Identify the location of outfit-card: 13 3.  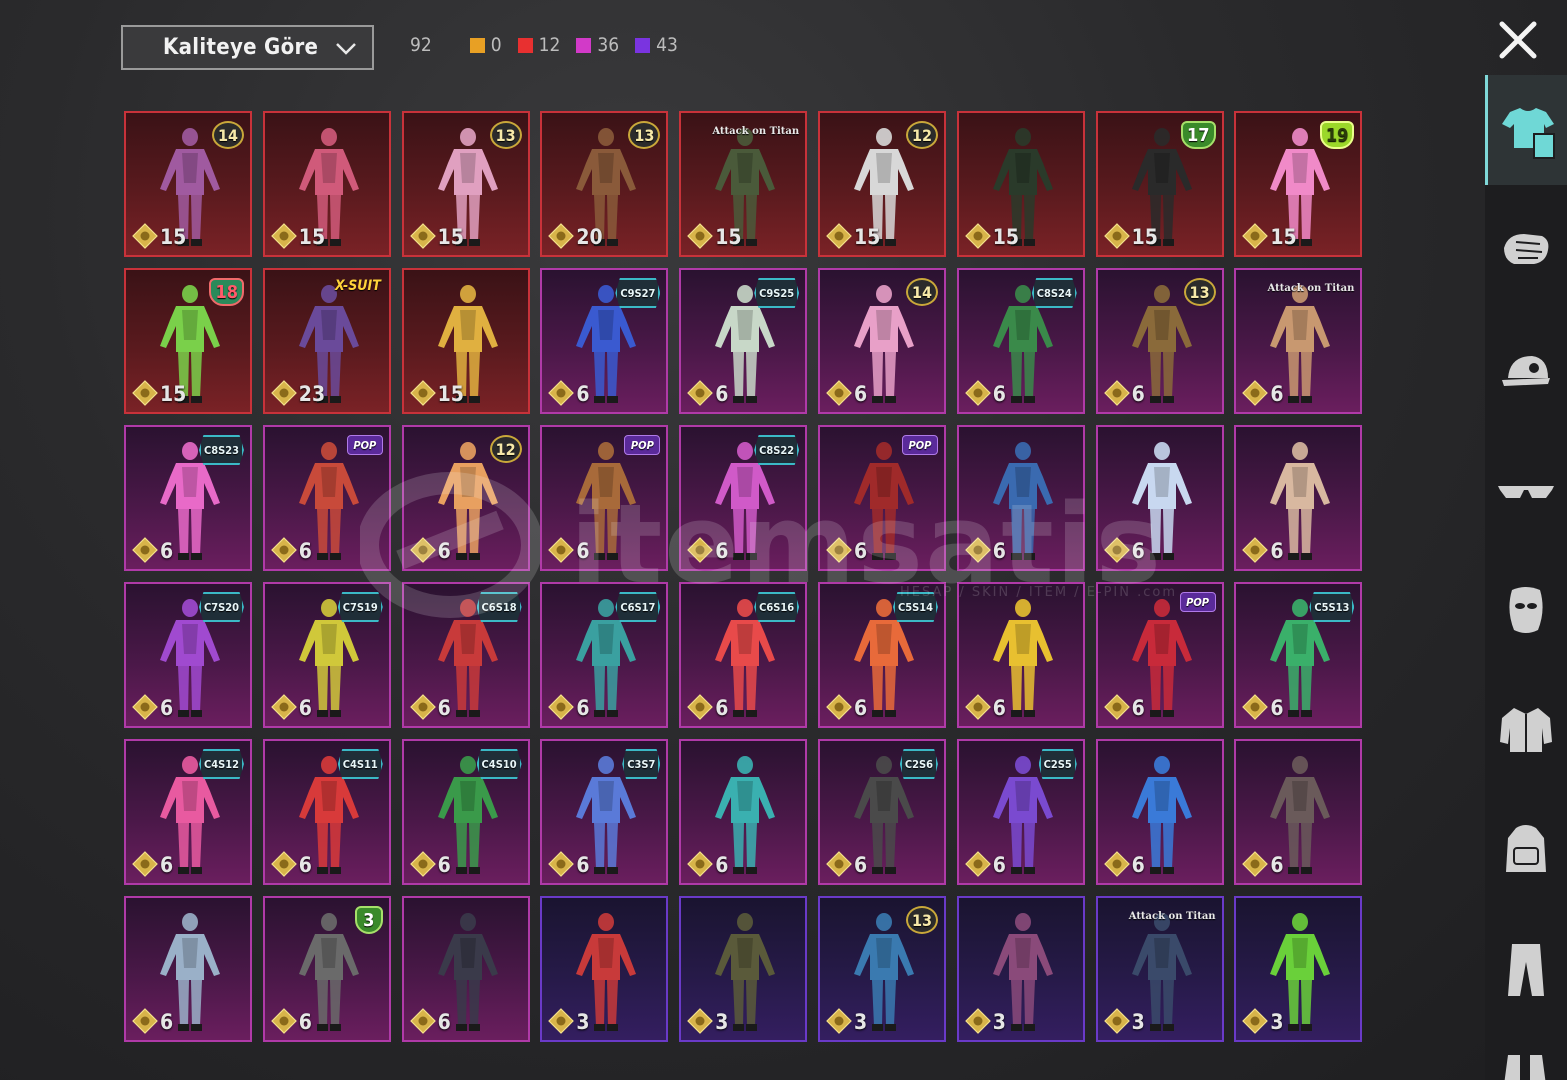
(881, 969).